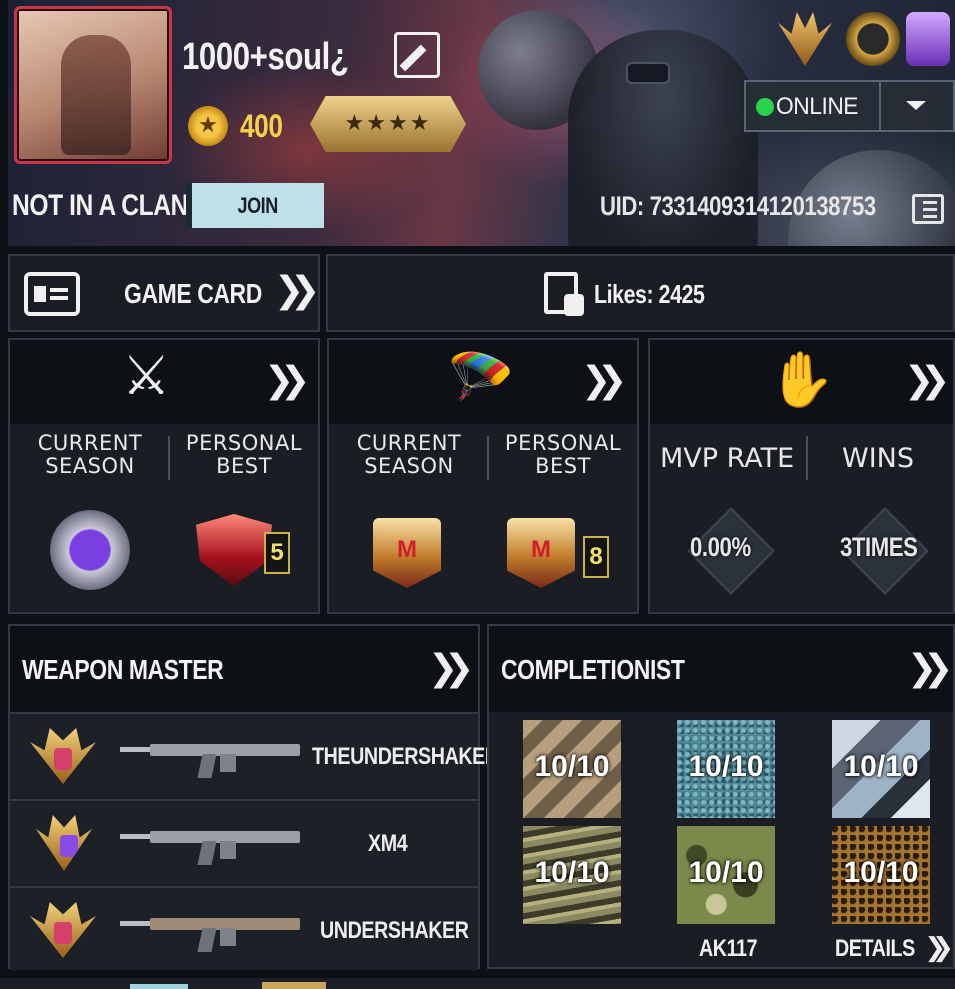 Image resolution: width=955 pixels, height=989 pixels. What do you see at coordinates (649, 294) in the screenshot?
I see `likes-count: Likes: 2425` at bounding box center [649, 294].